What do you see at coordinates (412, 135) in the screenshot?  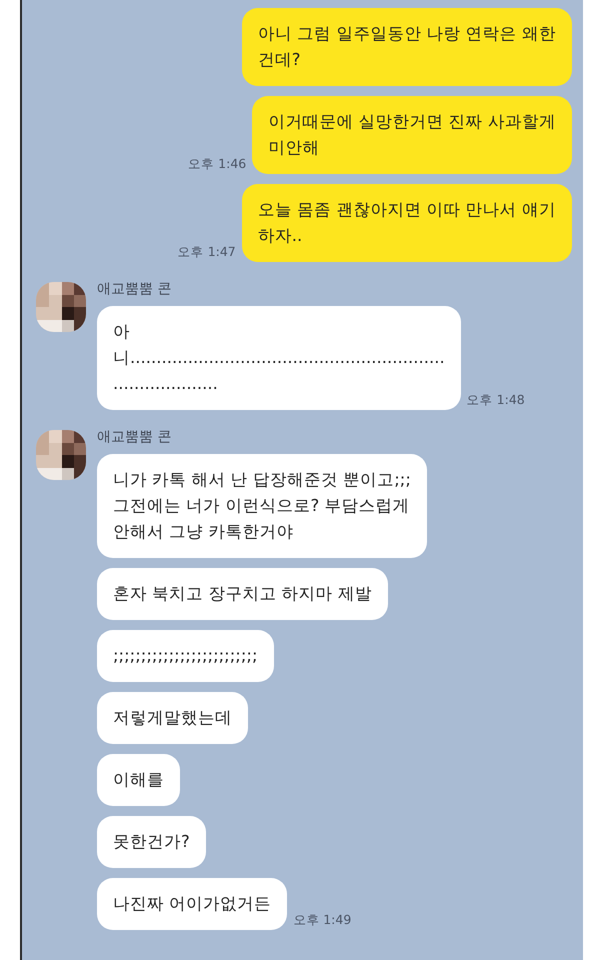 I see `message-bubble: 이거때문에 실망한거면 진짜 사과할게 미안해` at bounding box center [412, 135].